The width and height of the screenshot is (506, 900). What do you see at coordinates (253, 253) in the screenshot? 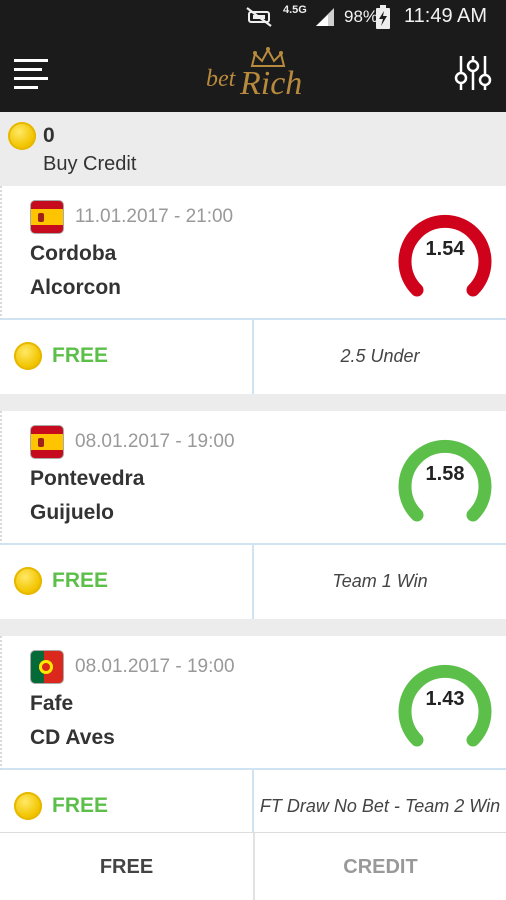
I see `match-info: 11.01.2017 - 21:00 Cordoba Alcorcon 1.54` at bounding box center [253, 253].